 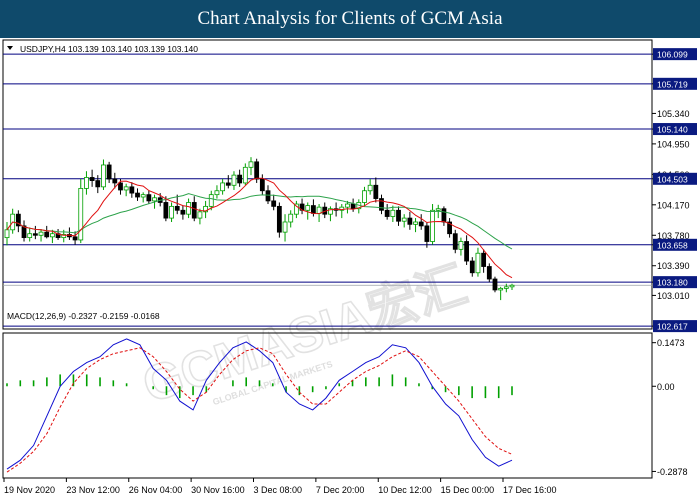 What do you see at coordinates (29, 490) in the screenshot?
I see `x-tick-label: 19 Nov 2020` at bounding box center [29, 490].